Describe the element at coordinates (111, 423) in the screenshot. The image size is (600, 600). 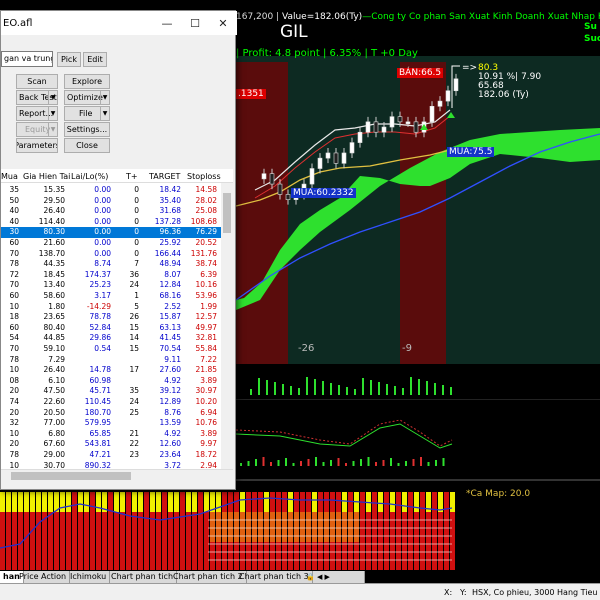
I see `table-row: 32 77.00 579.95 13.59 10.76` at that location.